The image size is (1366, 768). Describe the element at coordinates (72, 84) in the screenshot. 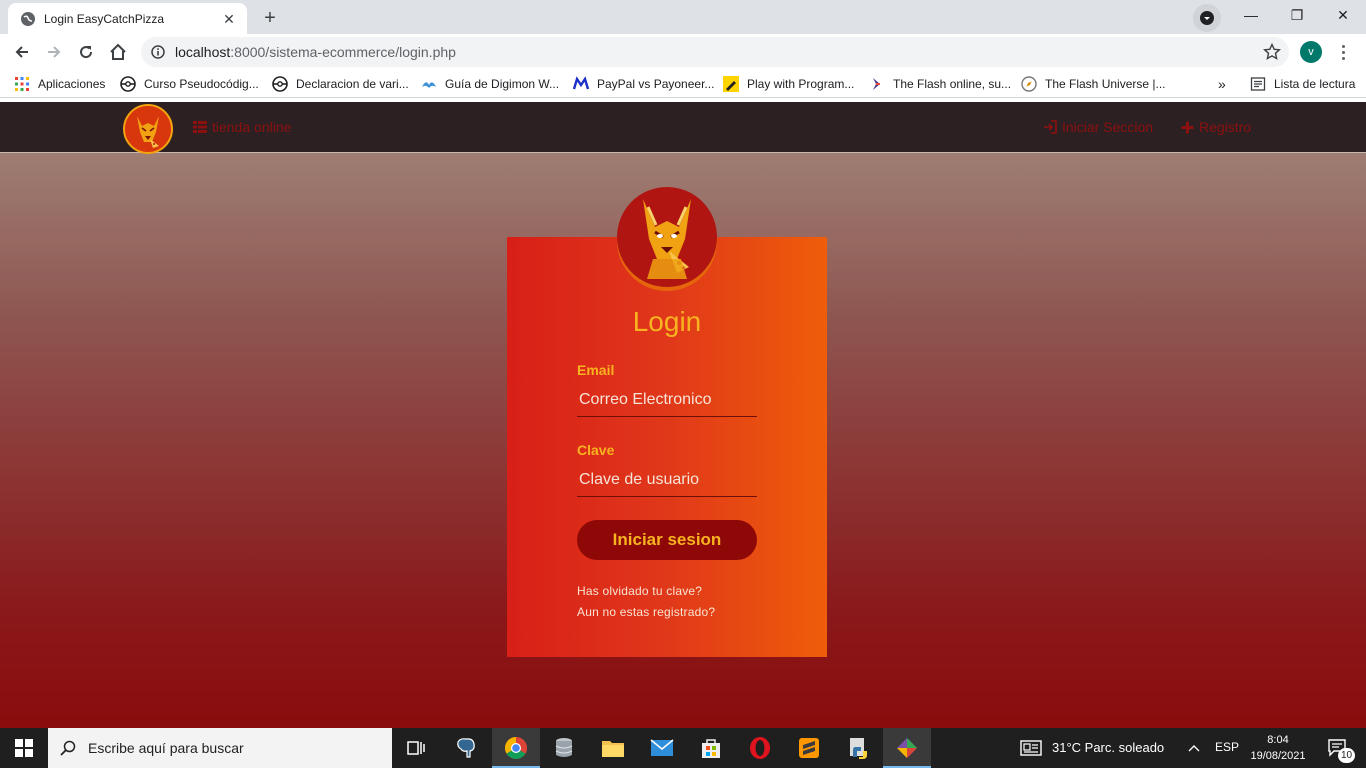

I see `bookmark-label: Aplicaciones` at that location.